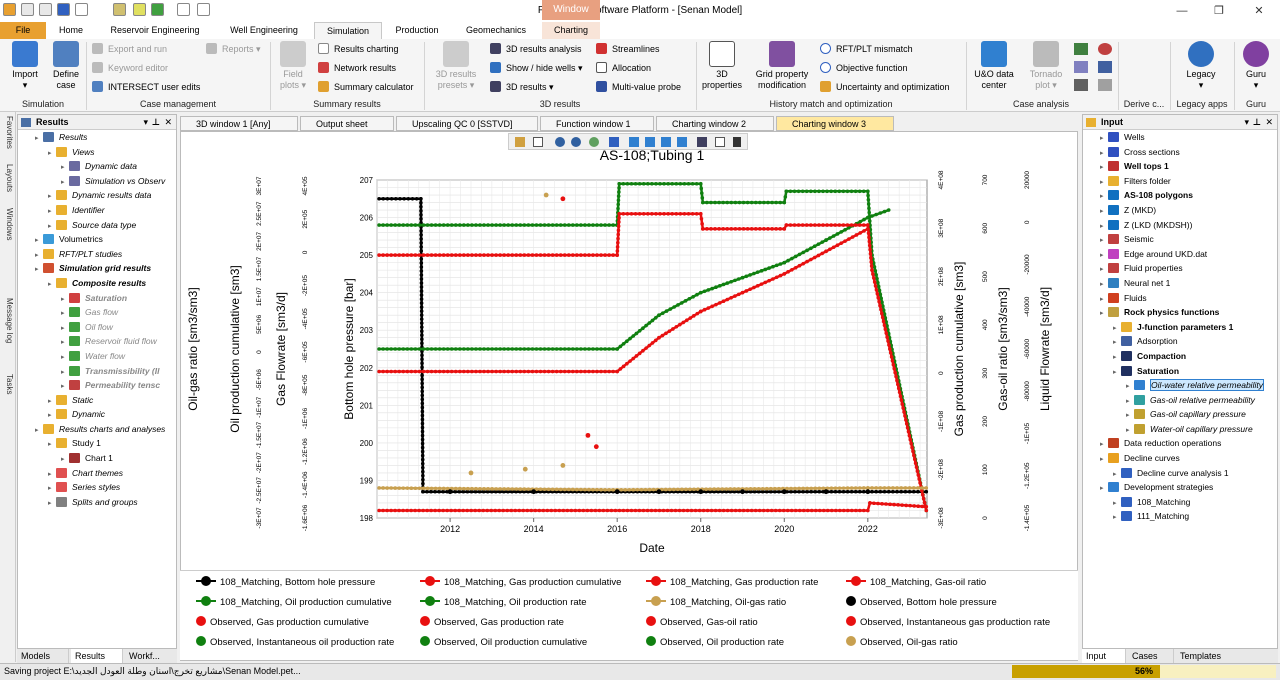  Describe the element at coordinates (503, 643) in the screenshot. I see `legend-item: Observed, Oil production cumulative` at that location.